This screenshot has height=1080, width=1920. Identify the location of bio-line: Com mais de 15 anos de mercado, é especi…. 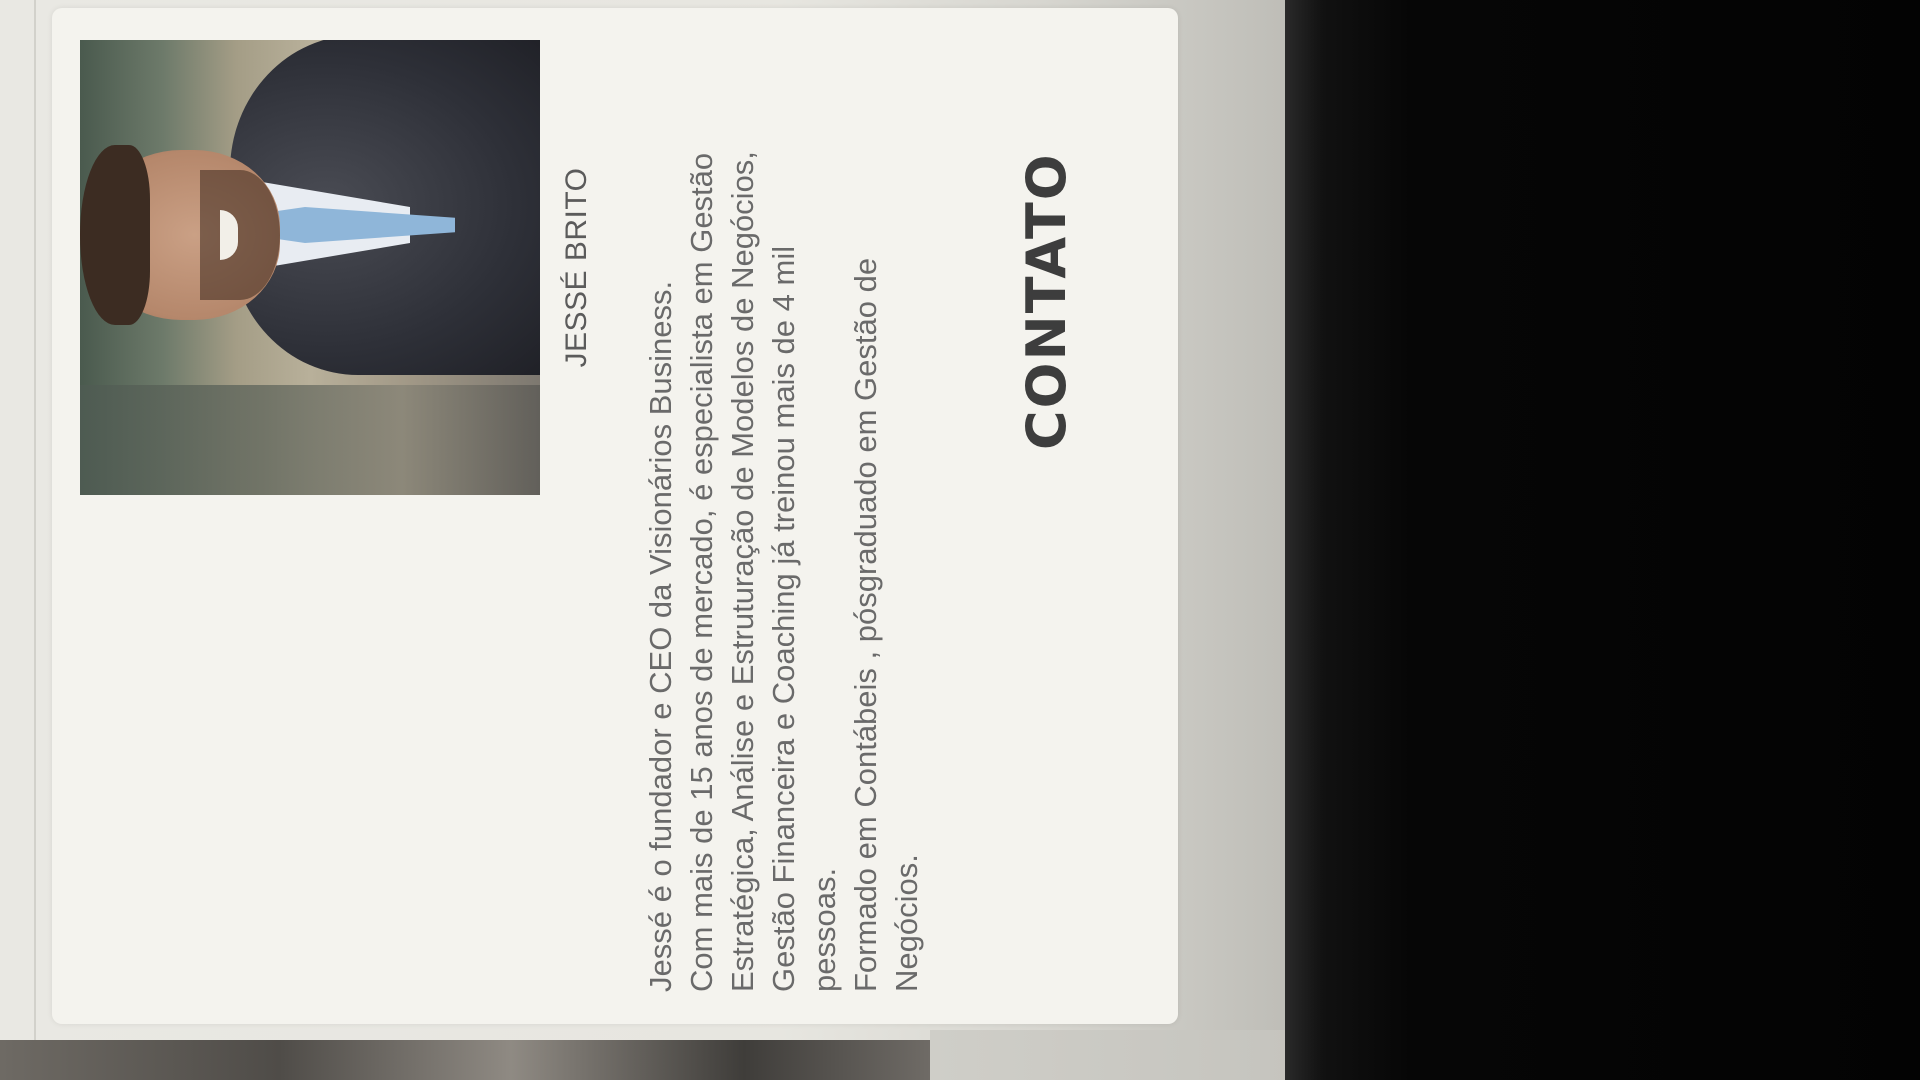
(701, 572).